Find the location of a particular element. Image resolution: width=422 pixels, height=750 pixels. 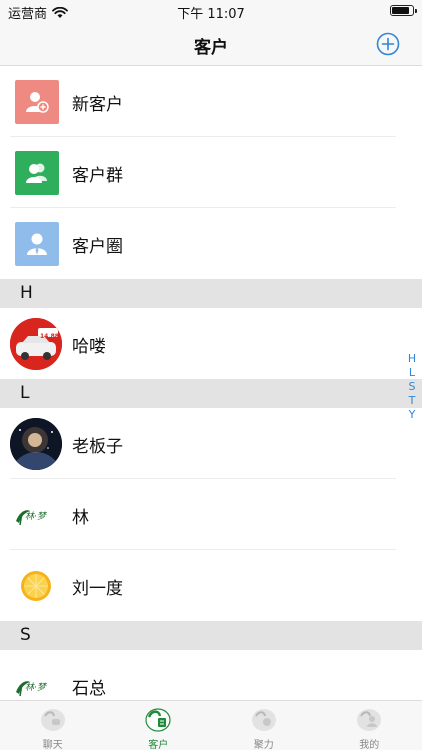

navigation-bar: 客户 is located at coordinates (211, 44).